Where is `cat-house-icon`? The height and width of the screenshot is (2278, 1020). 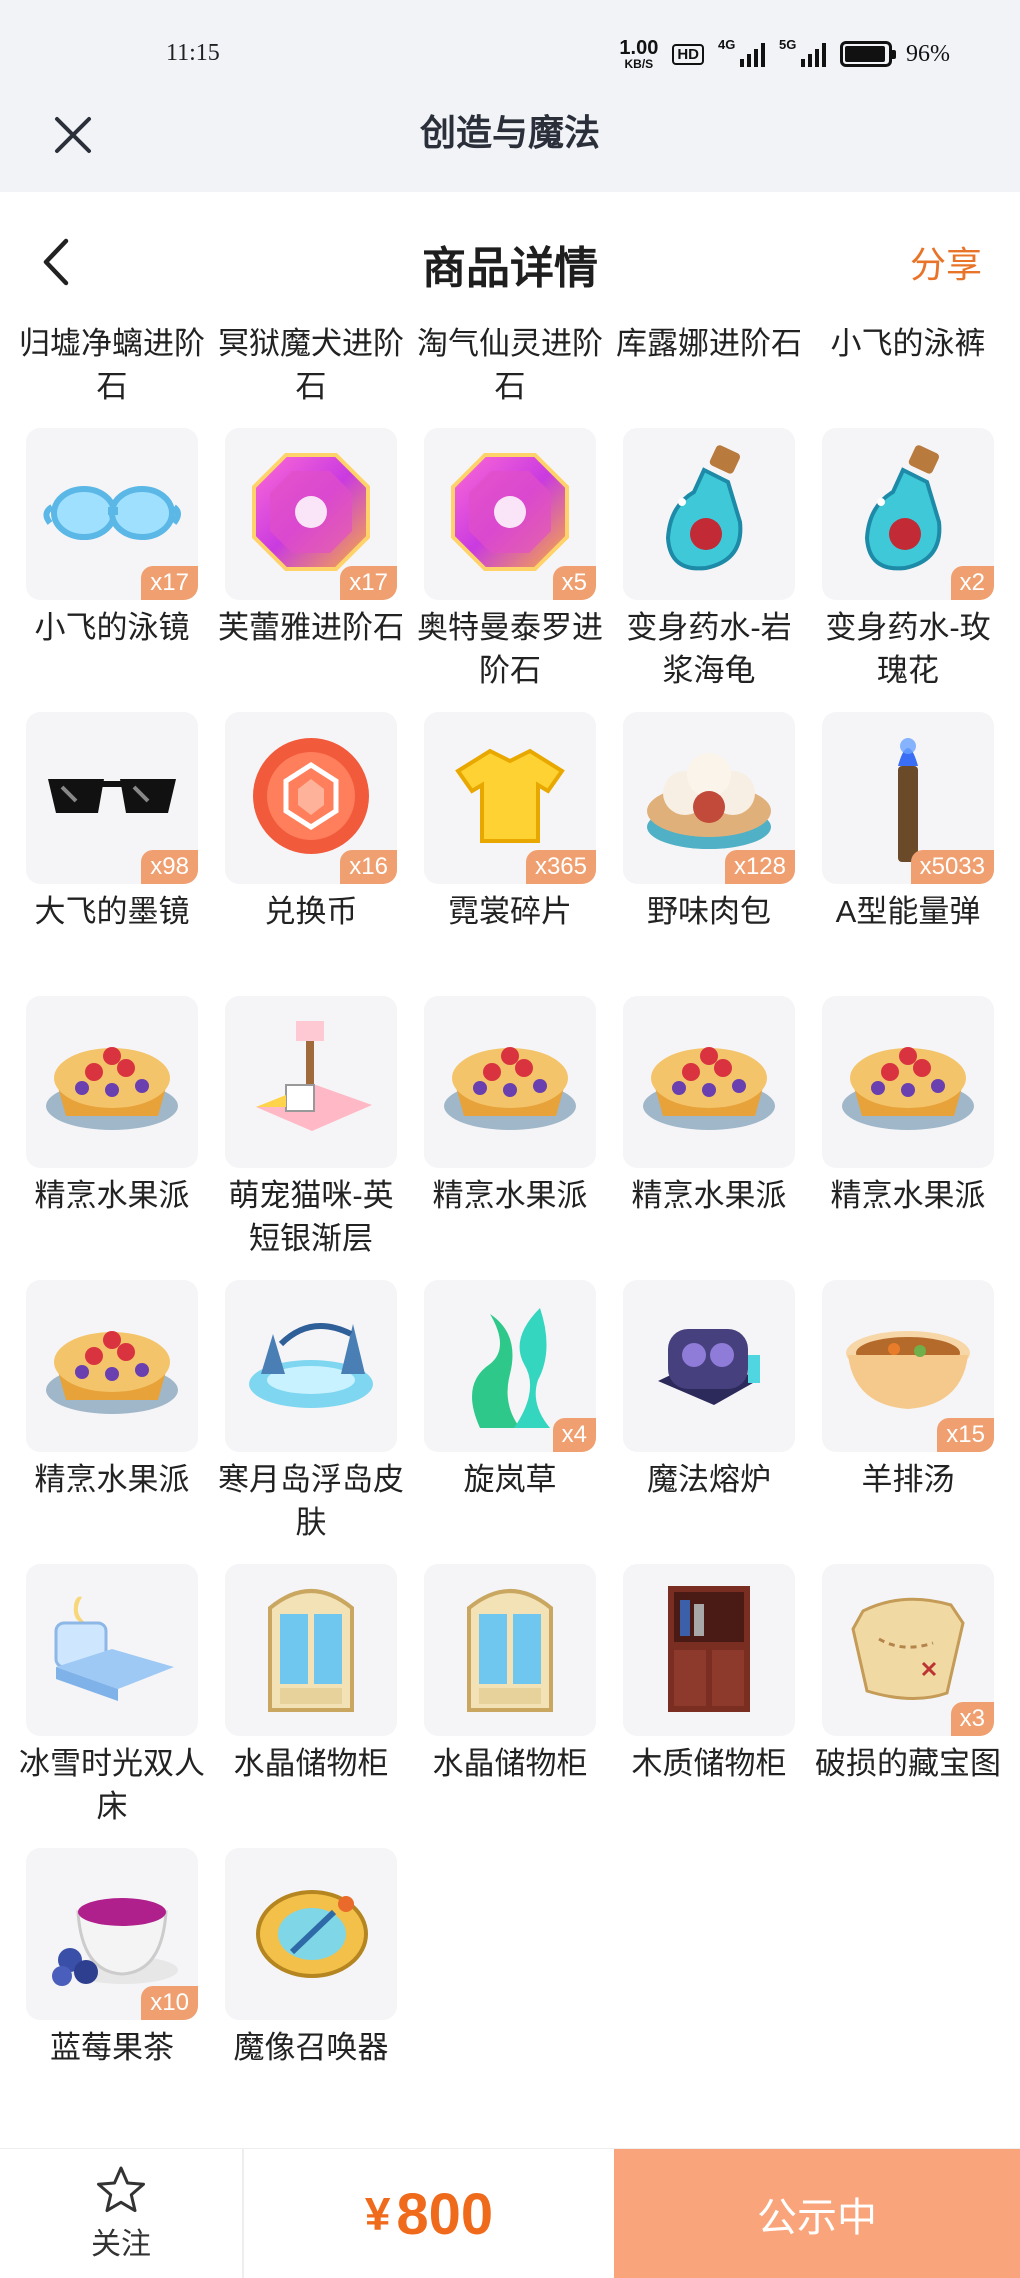
cat-house-icon is located at coordinates (311, 1082).